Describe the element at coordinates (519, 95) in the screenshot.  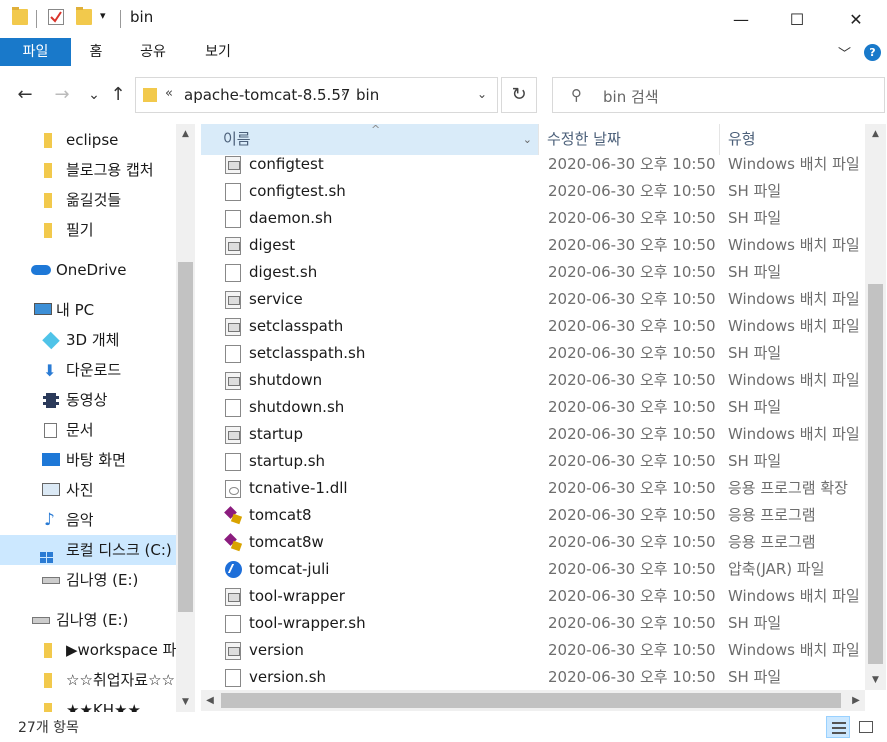
I see `refresh-button: ↻` at that location.